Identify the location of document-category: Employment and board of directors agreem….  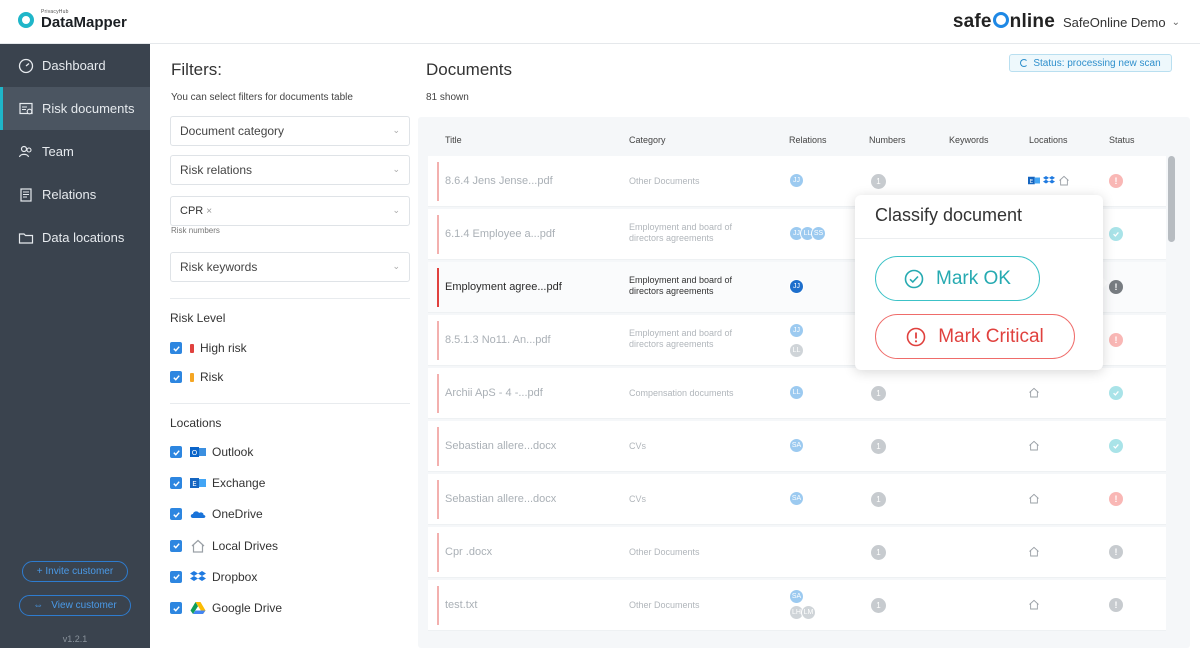
(681, 232).